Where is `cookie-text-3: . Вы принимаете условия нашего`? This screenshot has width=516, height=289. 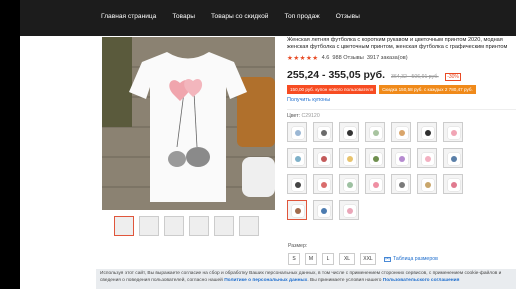 cookie-text-3: . Вы принимаете условия нашего is located at coordinates (344, 280).